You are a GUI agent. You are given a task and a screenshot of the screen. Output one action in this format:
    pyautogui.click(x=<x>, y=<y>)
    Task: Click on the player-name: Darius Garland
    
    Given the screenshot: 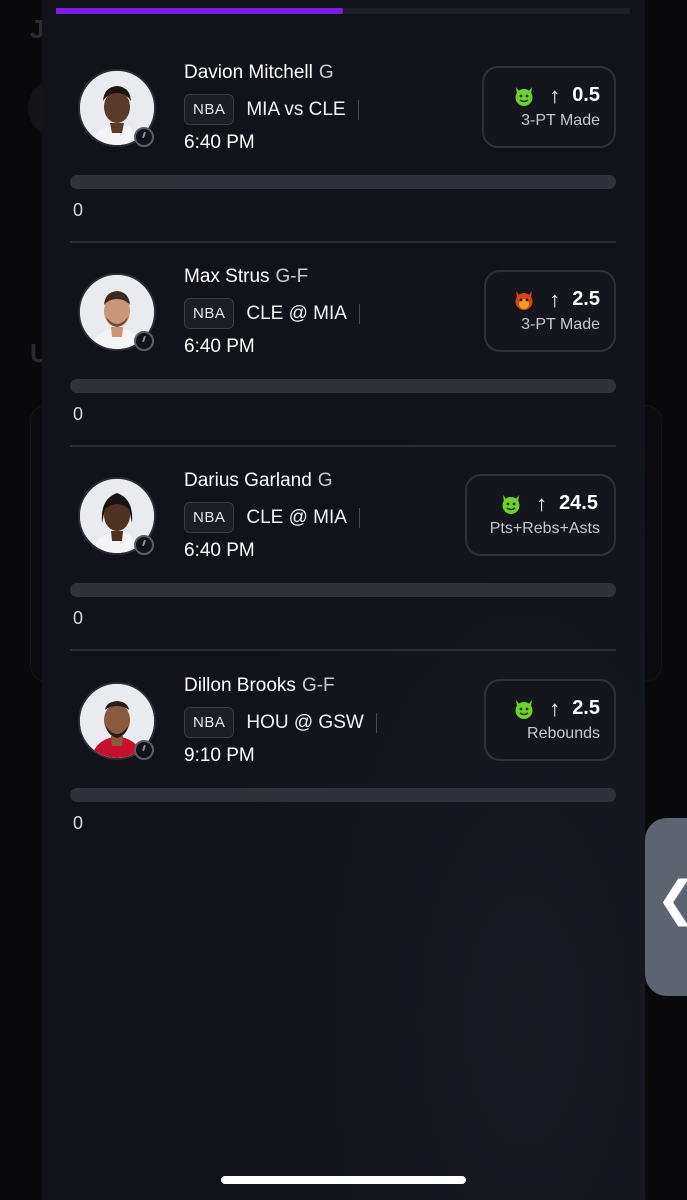 What is the action you would take?
    pyautogui.click(x=248, y=480)
    